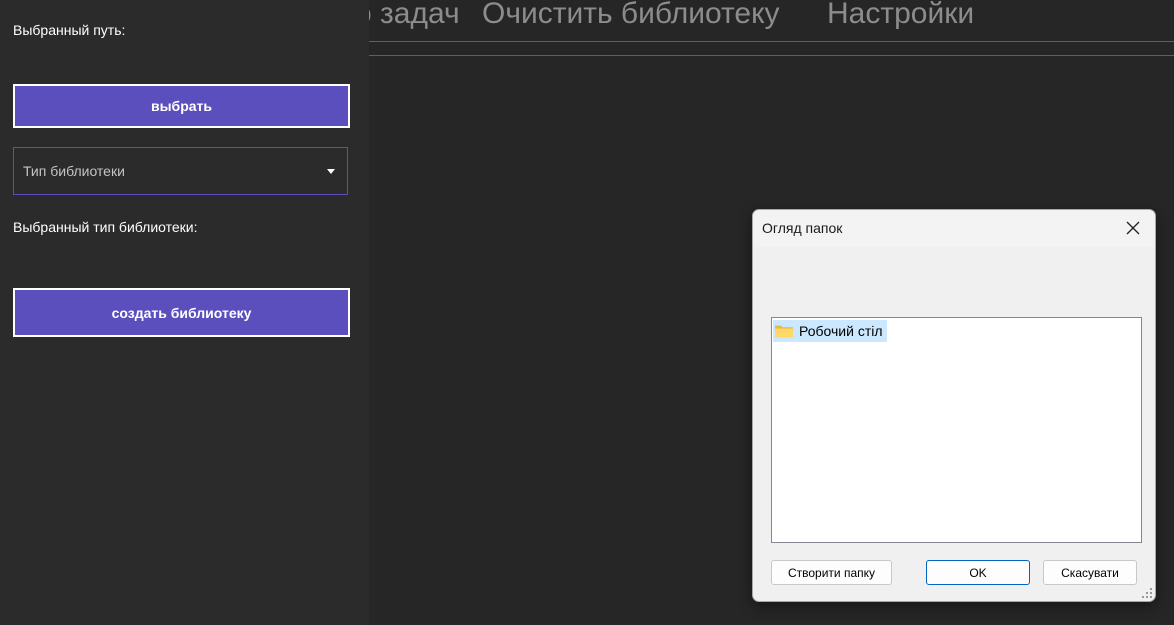 The width and height of the screenshot is (1174, 625). What do you see at coordinates (841, 331) in the screenshot?
I see `tree-item-label: Робочий стіл` at bounding box center [841, 331].